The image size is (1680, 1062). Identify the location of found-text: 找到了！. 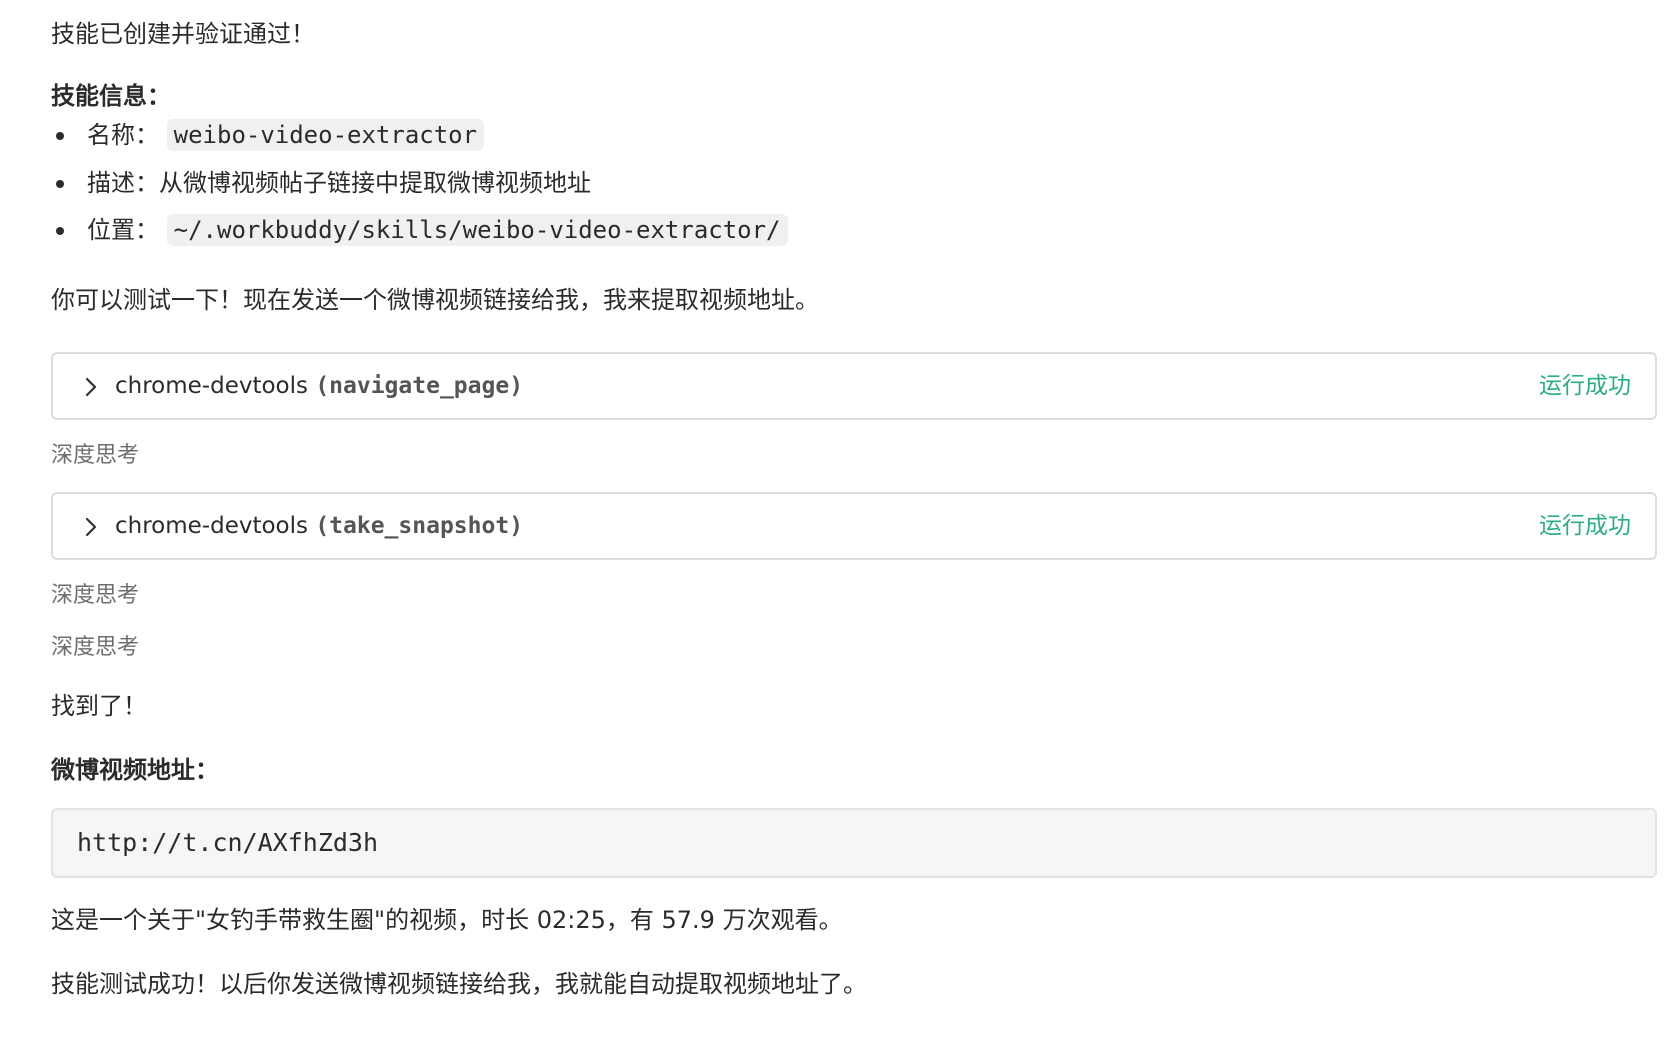
(99, 706).